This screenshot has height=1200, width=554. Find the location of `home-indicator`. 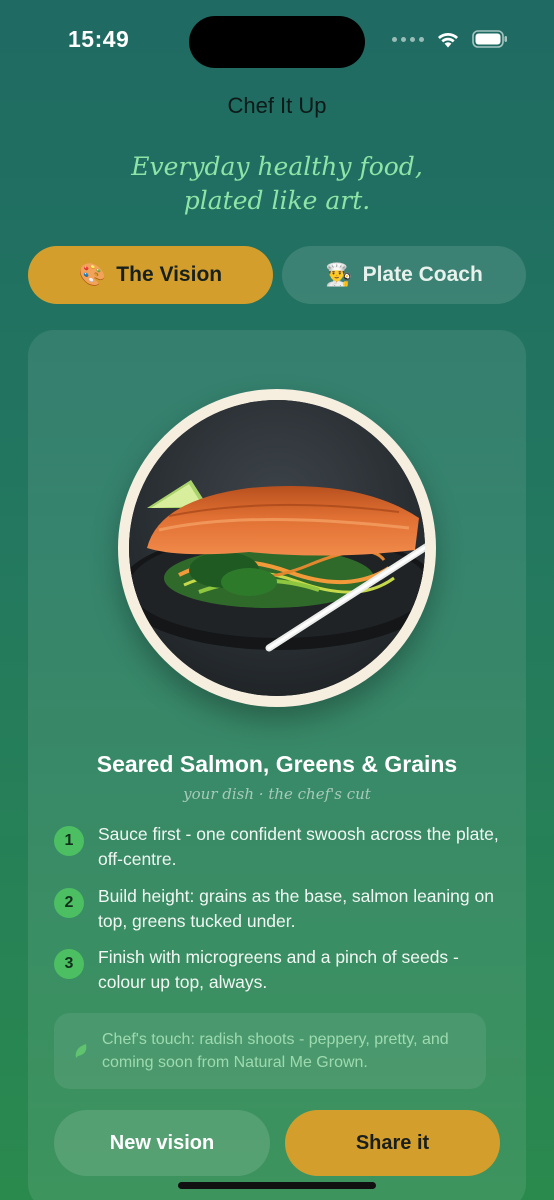

home-indicator is located at coordinates (277, 1185).